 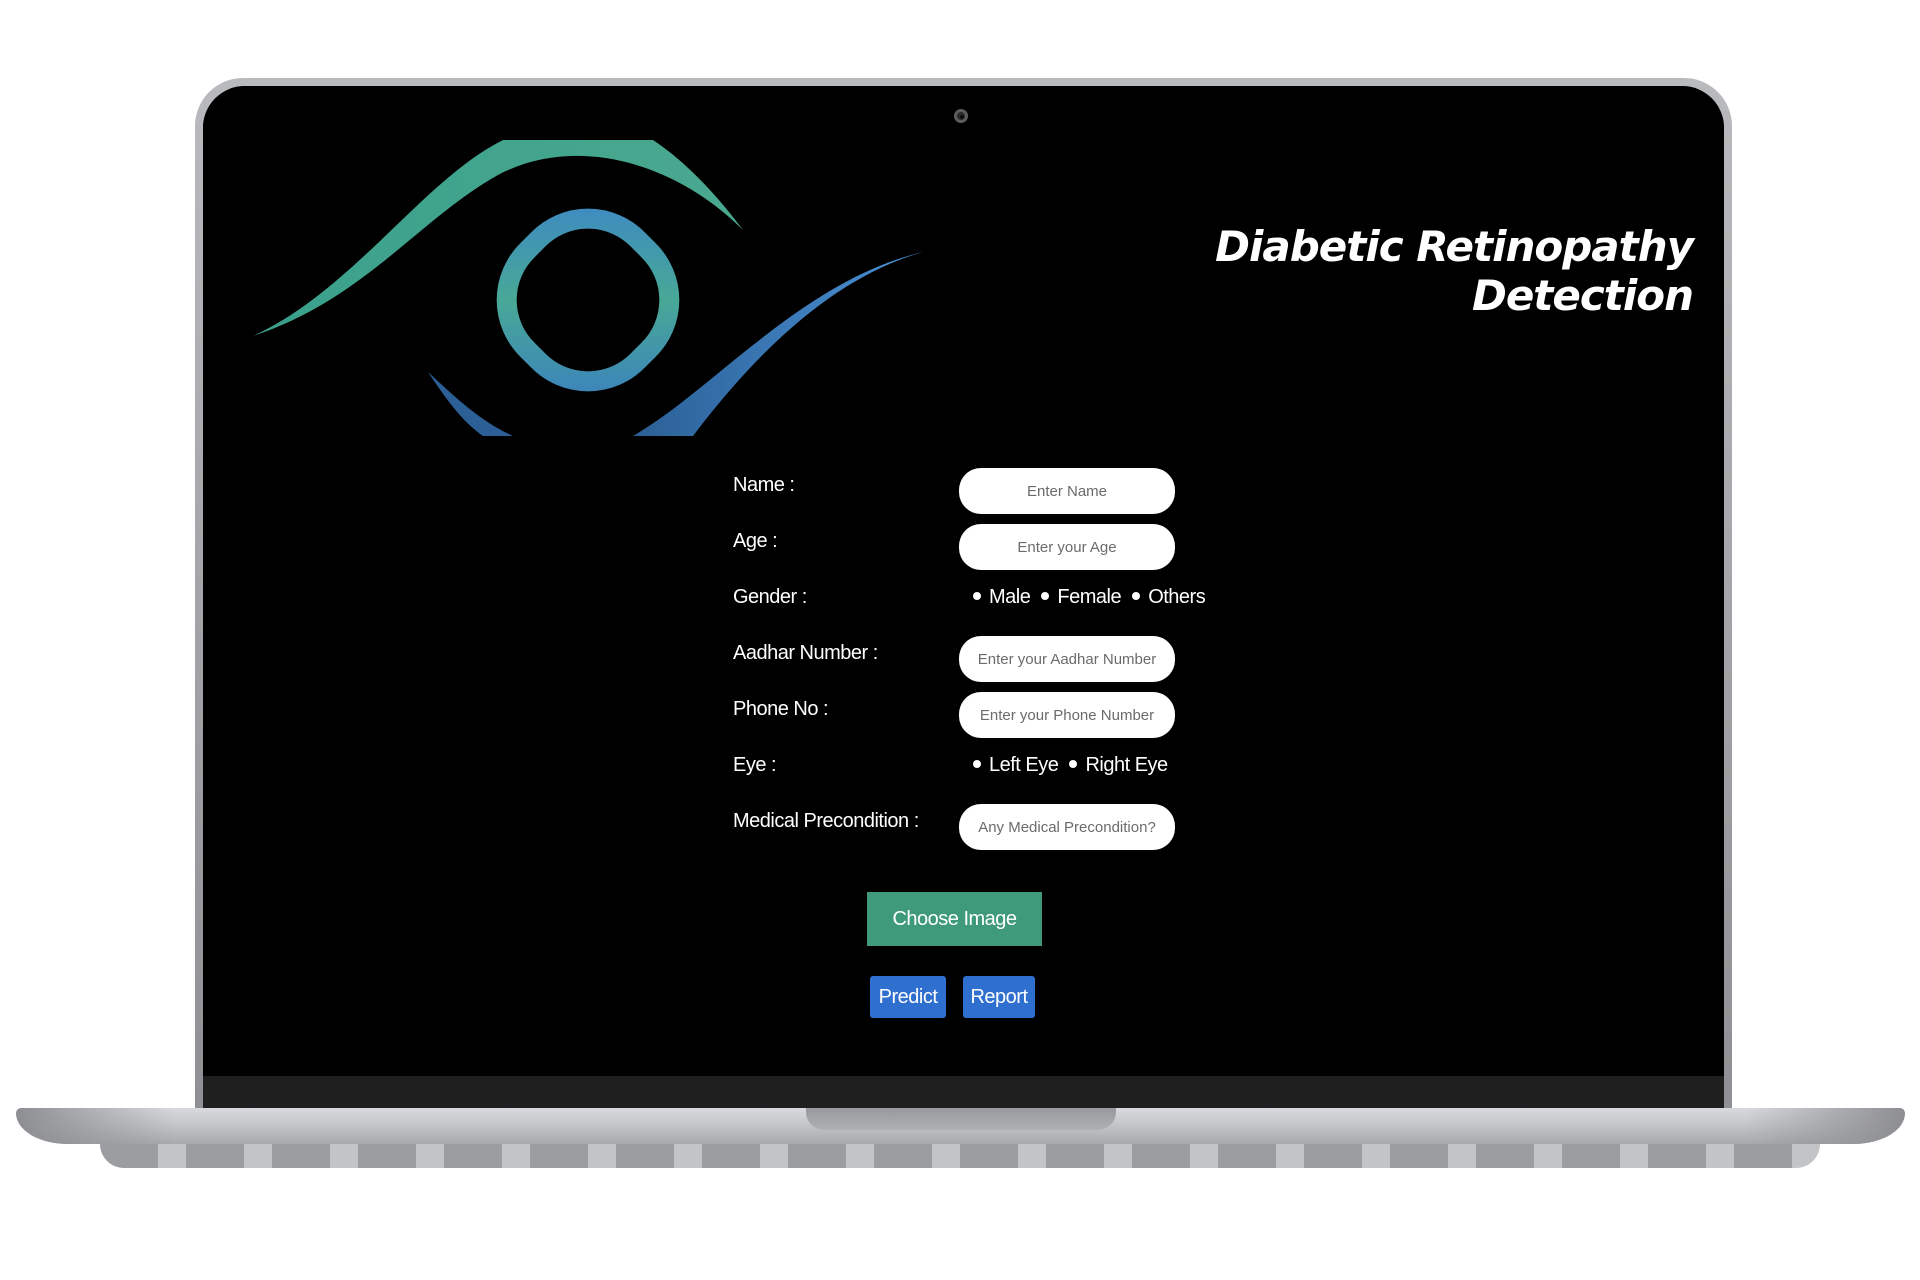 I want to click on eye-option-left: Left Eye, so click(x=1016, y=765).